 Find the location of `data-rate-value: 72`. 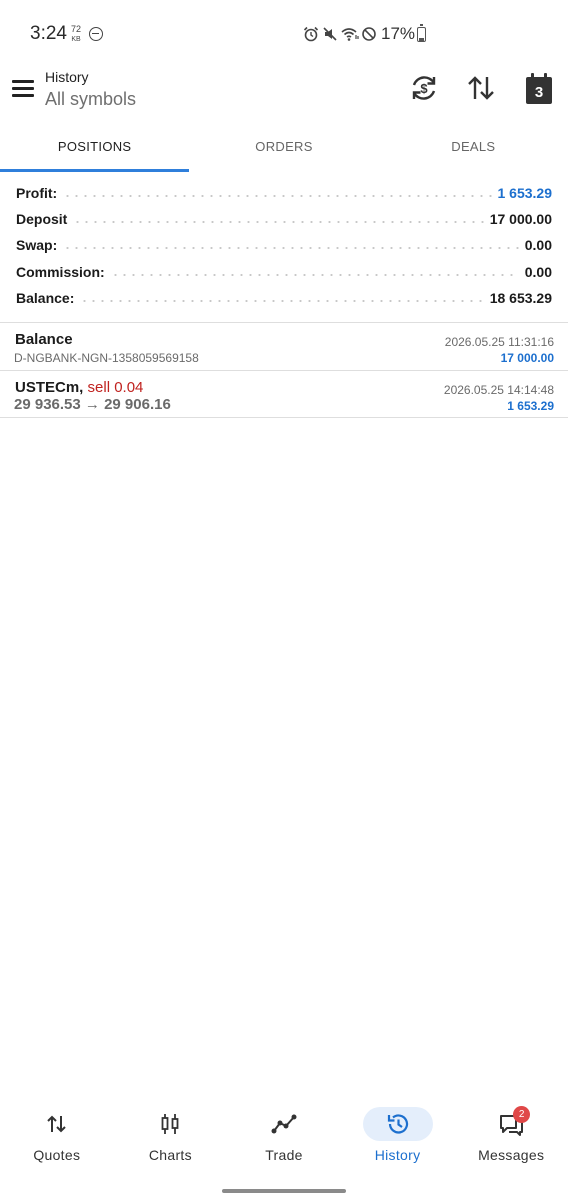

data-rate-value: 72 is located at coordinates (75, 29).